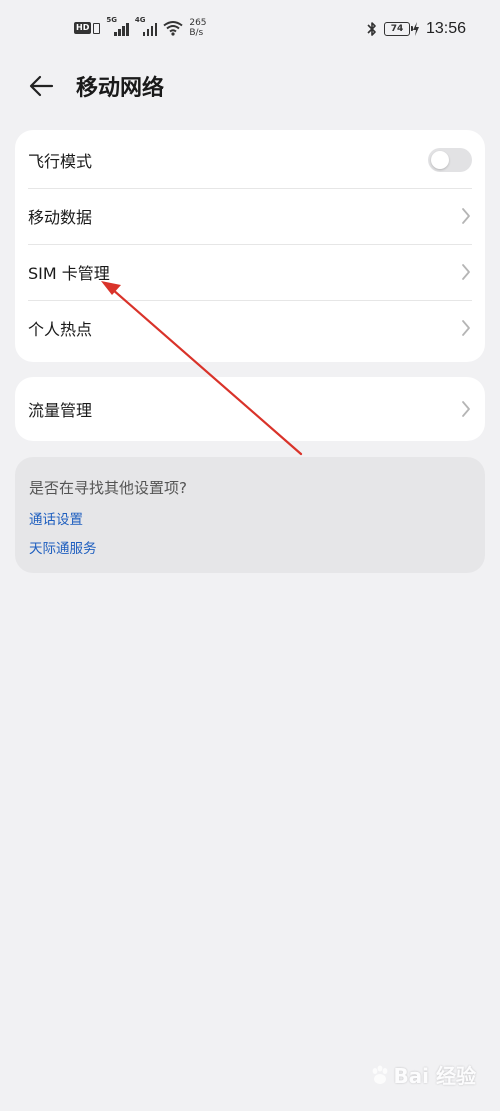  I want to click on signal-5g-icon: 5G, so click(117, 26).